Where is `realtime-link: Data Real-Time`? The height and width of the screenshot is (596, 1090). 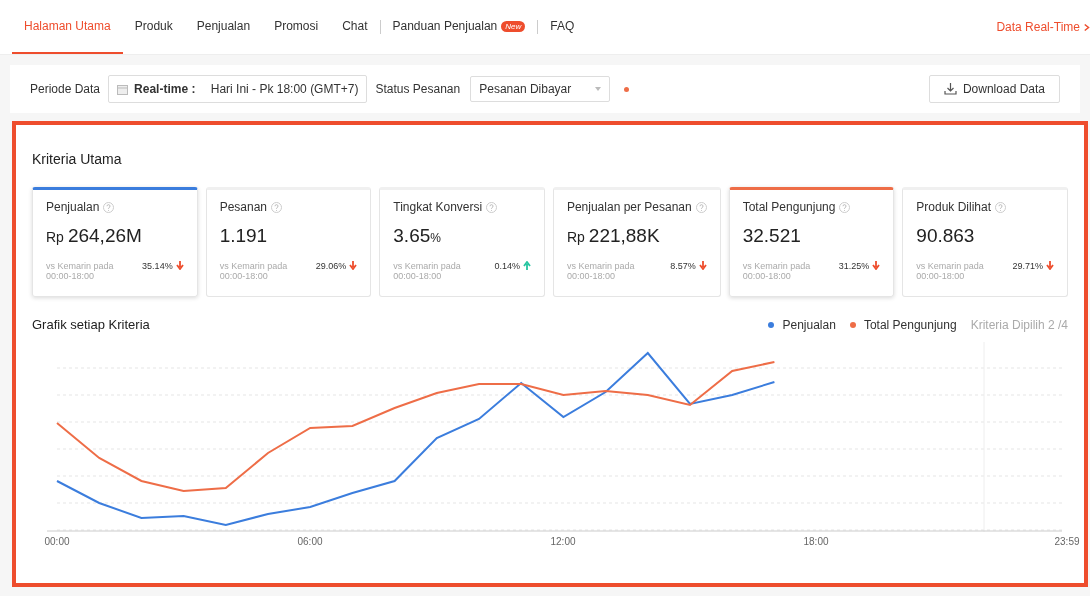 realtime-link: Data Real-Time is located at coordinates (1043, 27).